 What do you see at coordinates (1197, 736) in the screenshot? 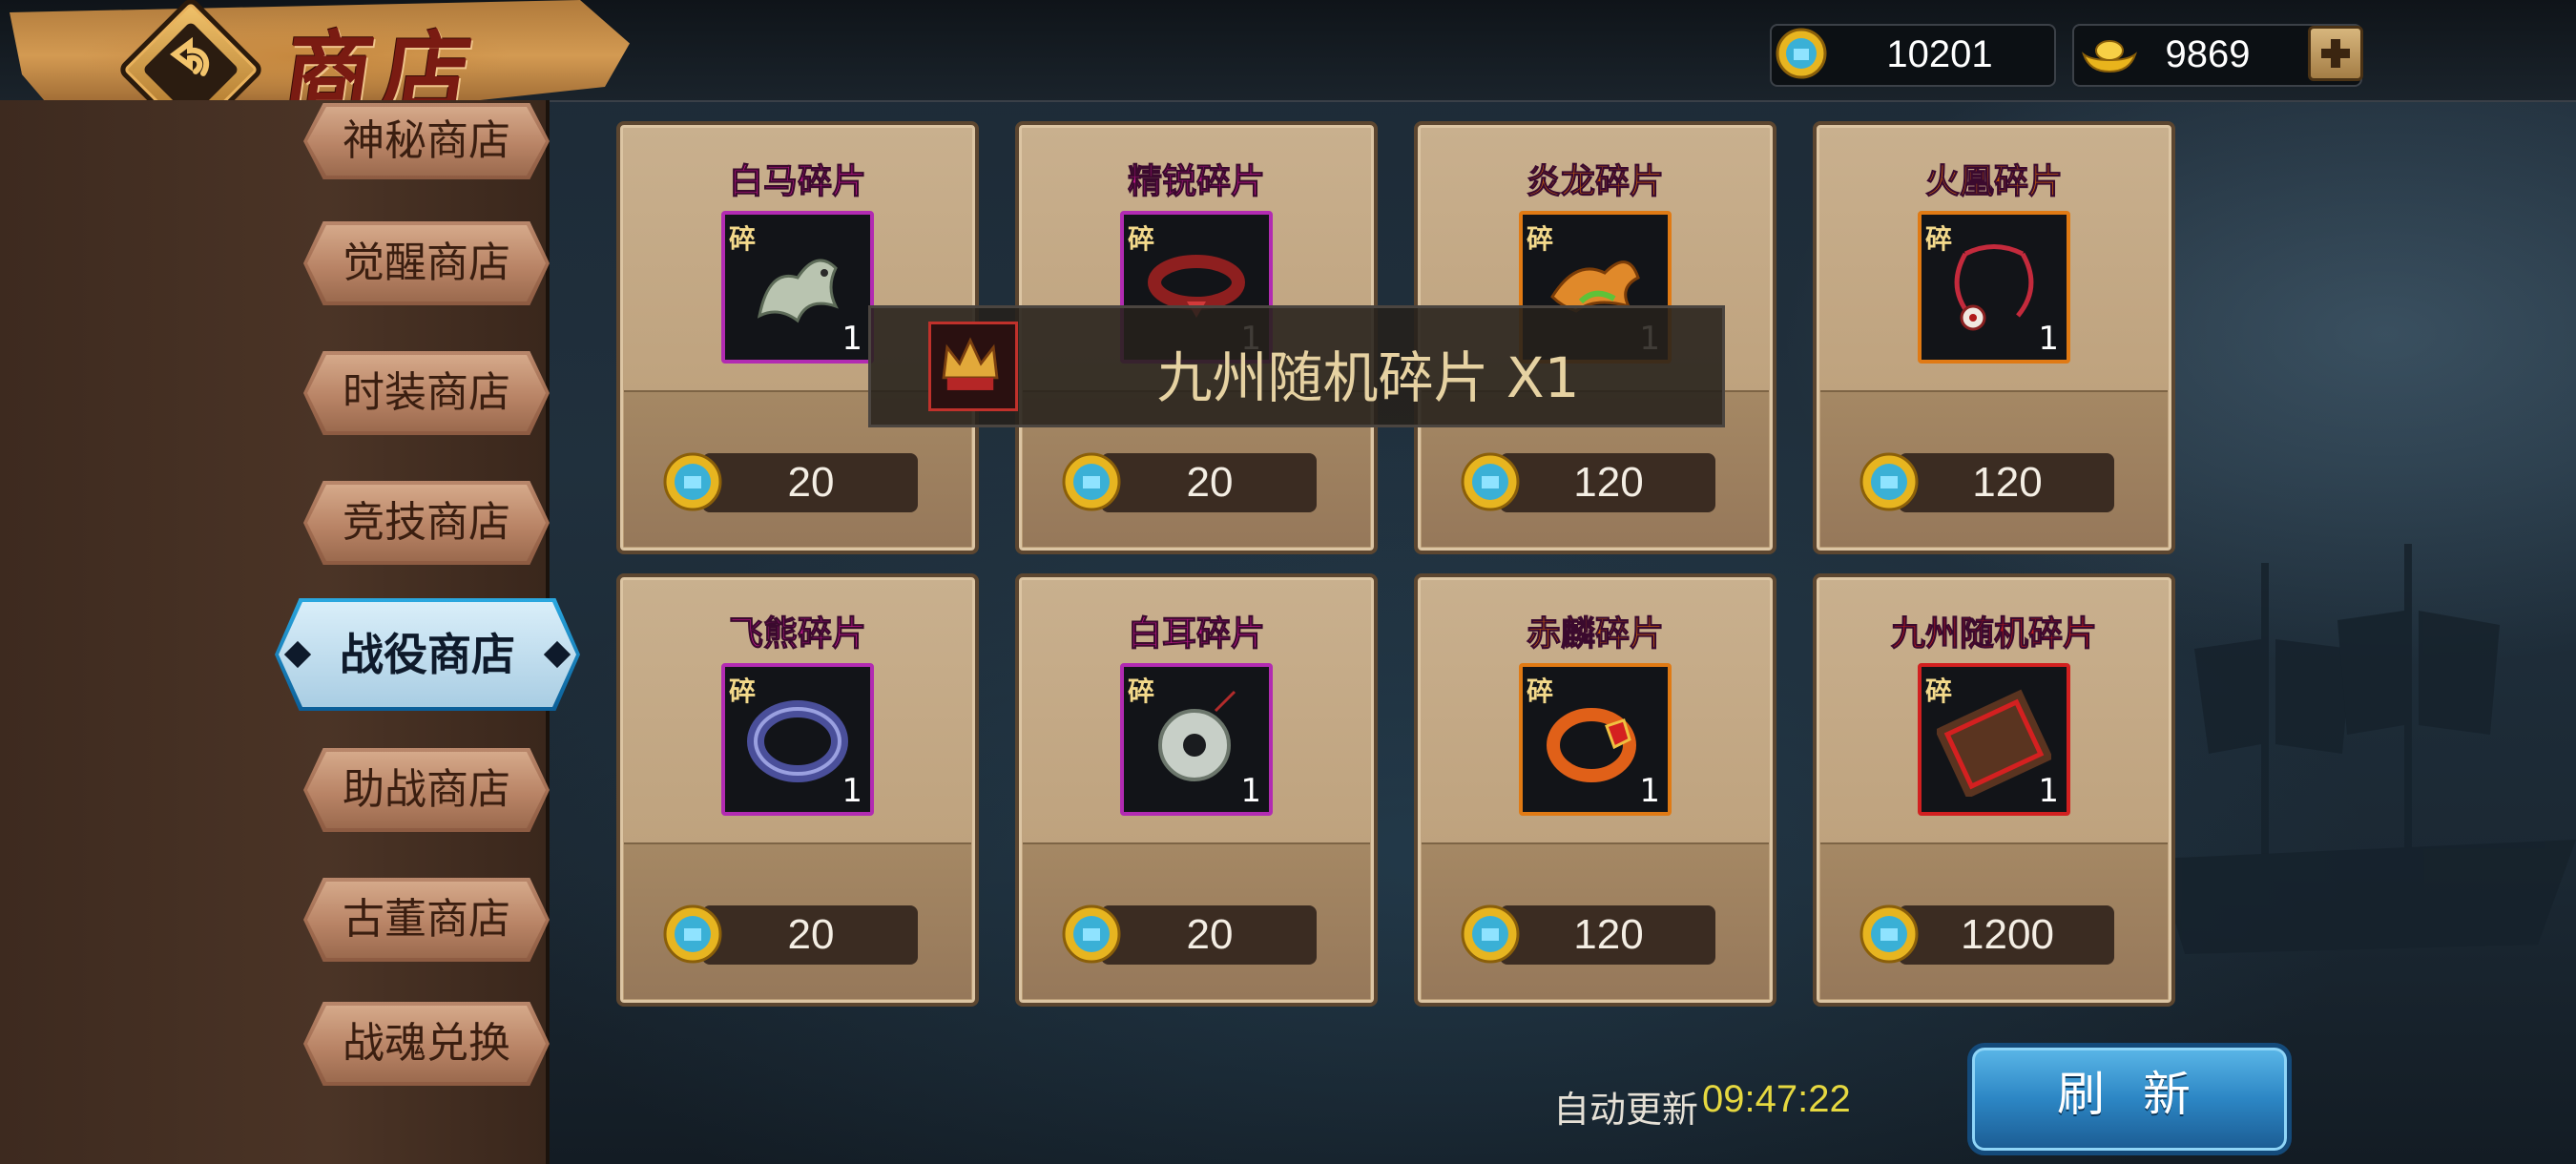
I see `white-ear-pendant-icon` at bounding box center [1197, 736].